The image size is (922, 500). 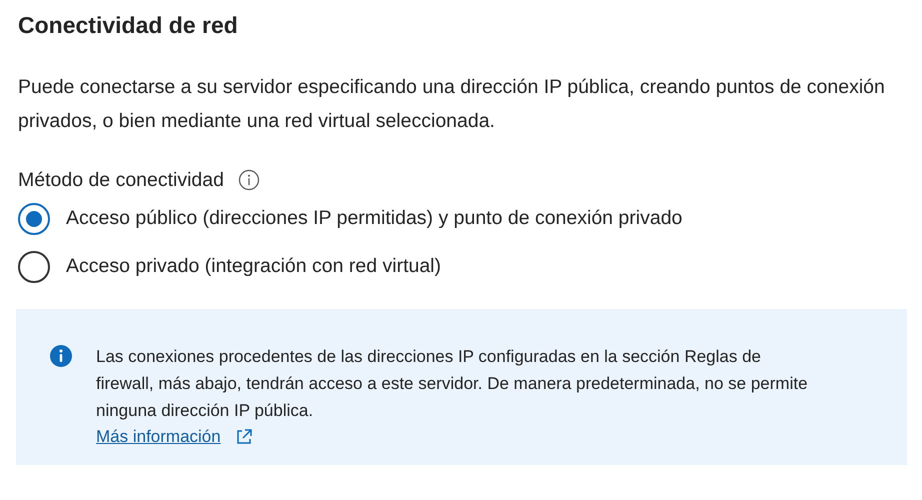 What do you see at coordinates (452, 104) in the screenshot?
I see `description-text: Puede conectarse a su servidor especificando una dirección IP pública, creando puntos de conexión privados, o bien mediante una red virtual seleccionada.` at bounding box center [452, 104].